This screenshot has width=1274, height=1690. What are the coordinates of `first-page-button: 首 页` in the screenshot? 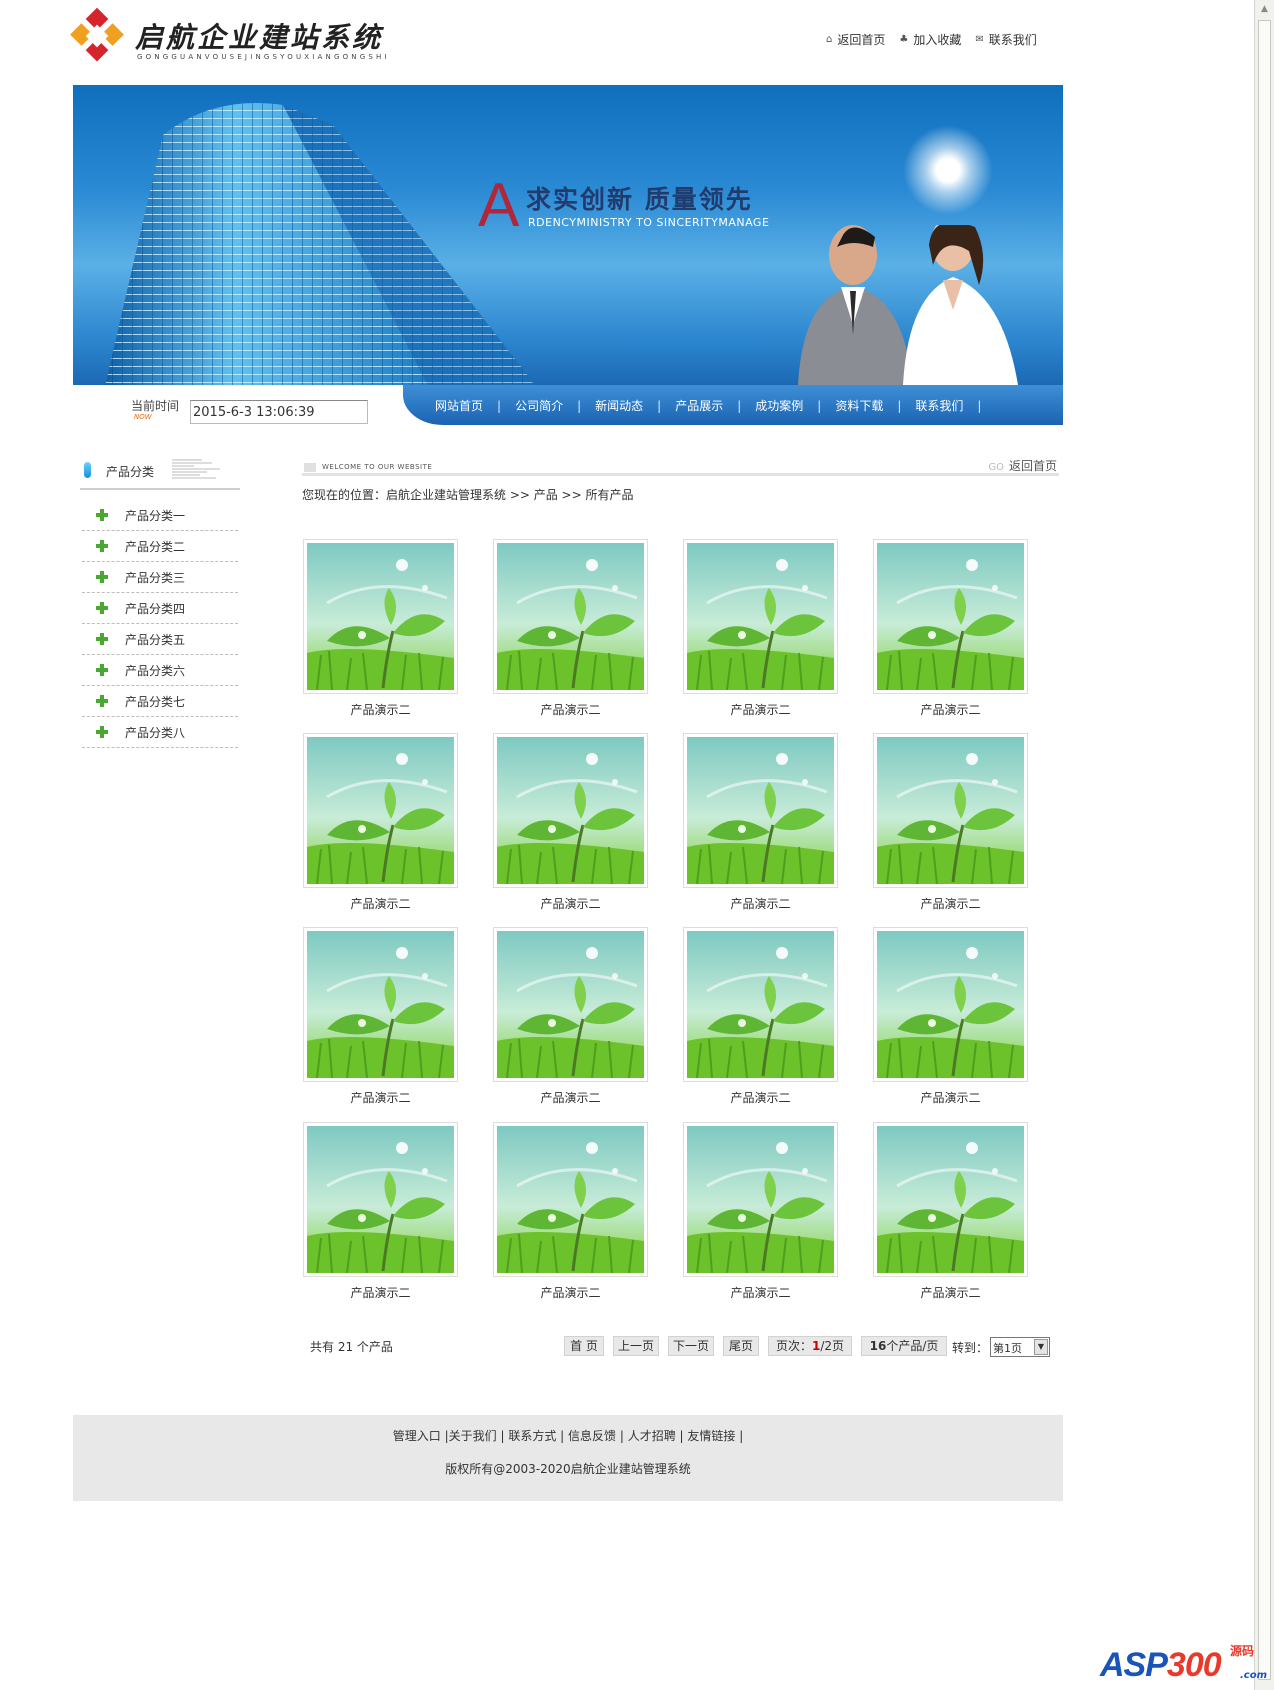 It's located at (584, 1346).